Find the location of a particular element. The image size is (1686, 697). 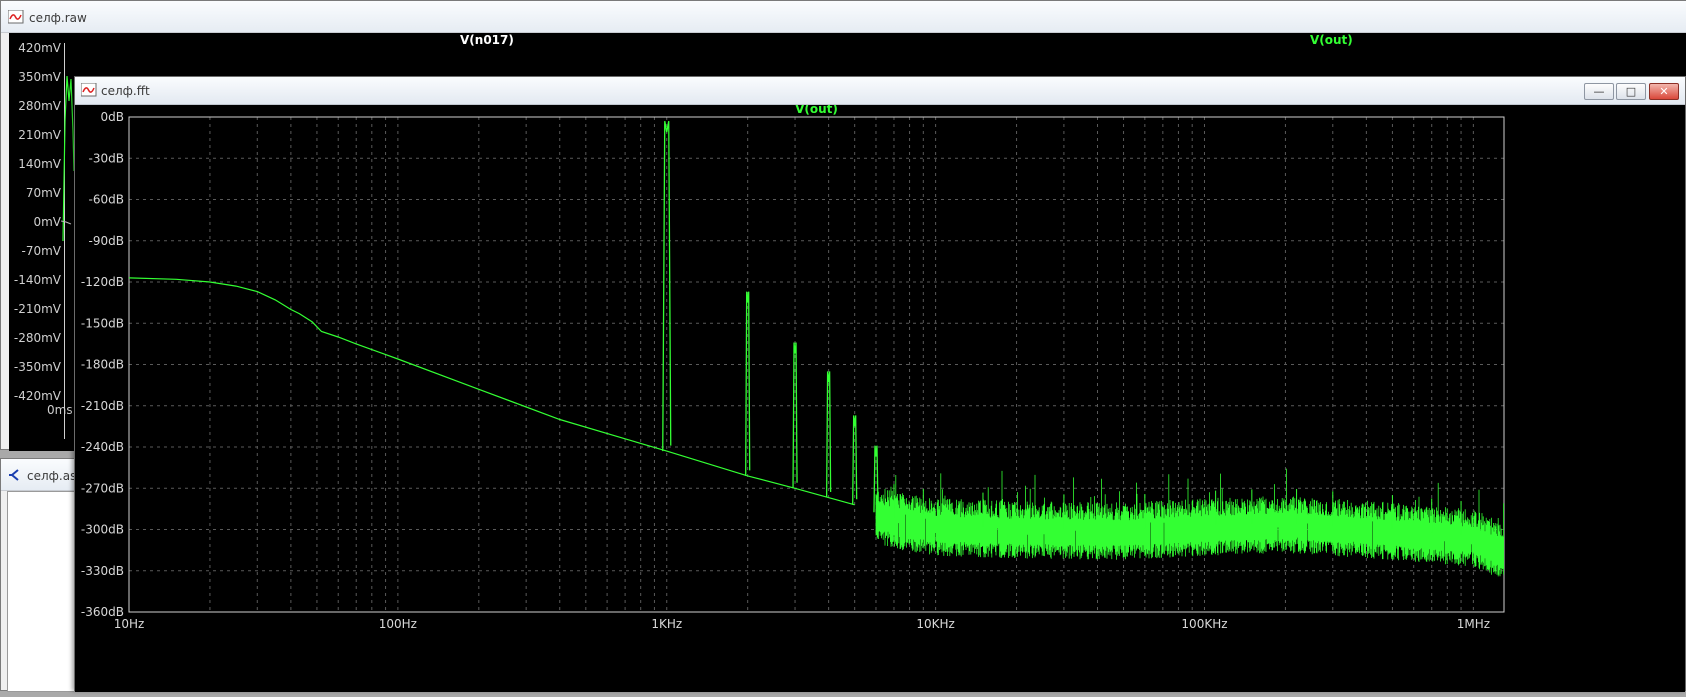

restore-icon: □ is located at coordinates (1631, 91).